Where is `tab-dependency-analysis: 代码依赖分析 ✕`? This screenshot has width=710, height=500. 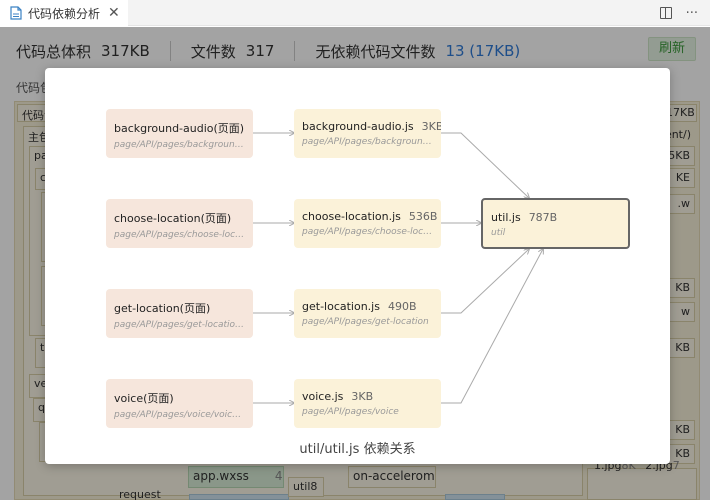
tab-dependency-analysis: 代码依赖分析 ✕ is located at coordinates (64, 13).